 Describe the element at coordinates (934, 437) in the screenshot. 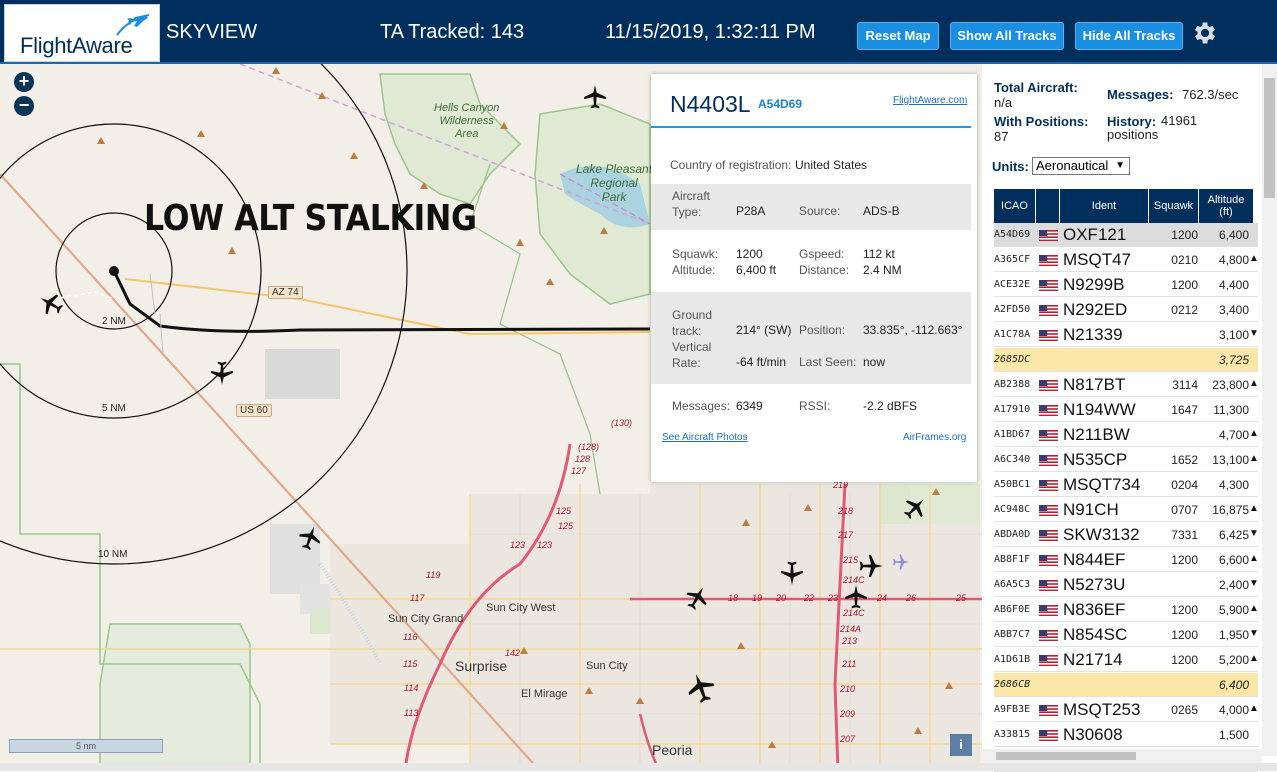

I see `airframes-link: AirFrames.org` at that location.